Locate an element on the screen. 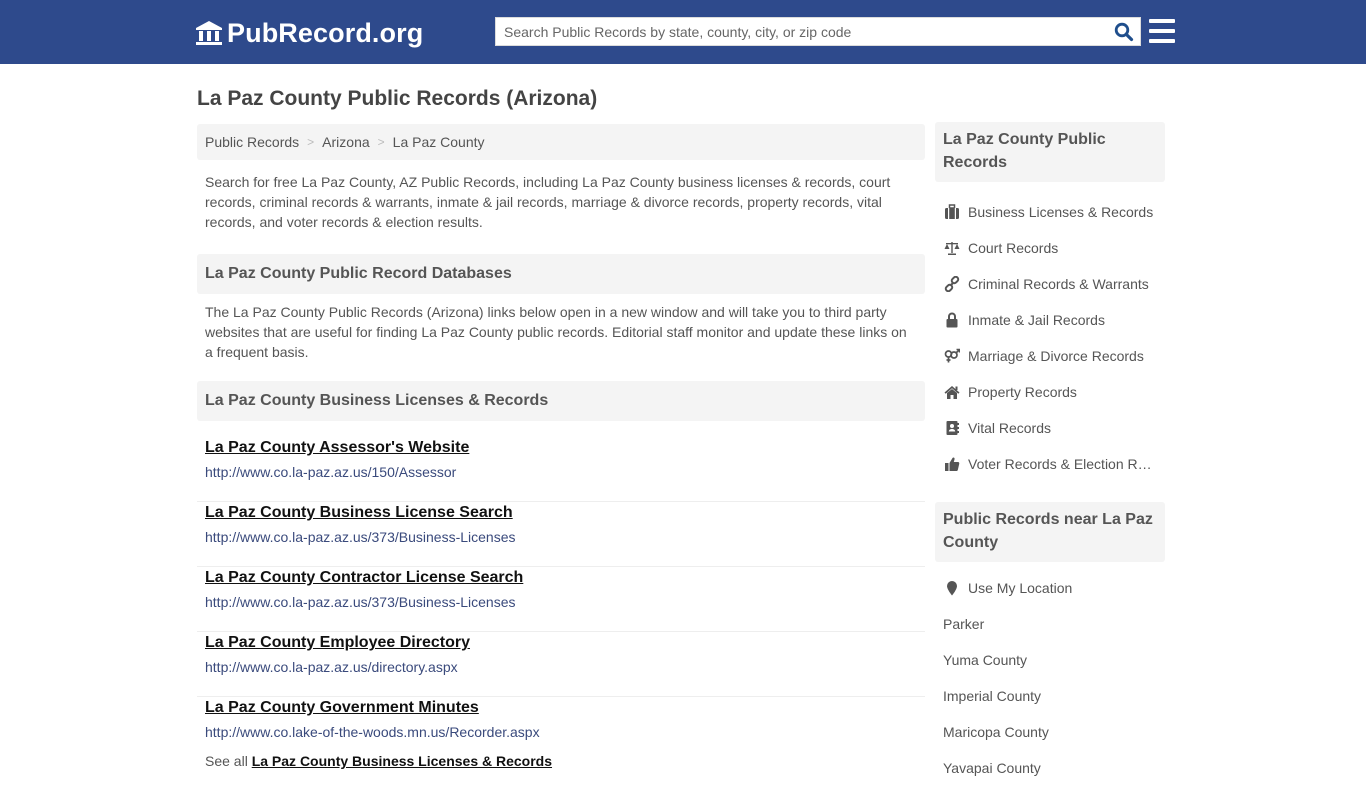 Image resolution: width=1366 pixels, height=786 pixels. sidebar-item-label: Property Records is located at coordinates (1022, 392).